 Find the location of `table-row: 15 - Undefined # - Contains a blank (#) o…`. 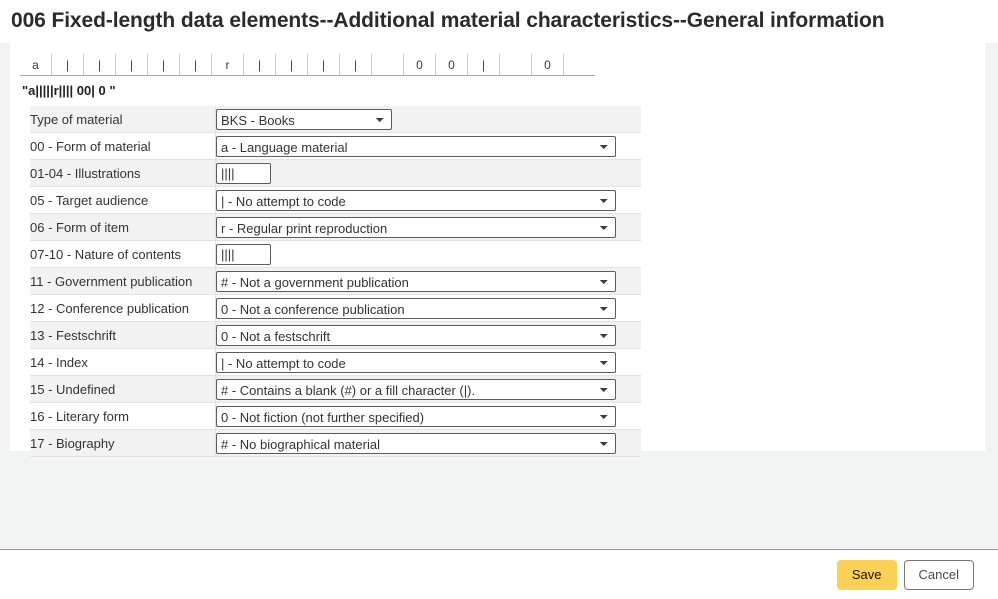

table-row: 15 - Undefined # - Contains a blank (#) o… is located at coordinates (335, 389).